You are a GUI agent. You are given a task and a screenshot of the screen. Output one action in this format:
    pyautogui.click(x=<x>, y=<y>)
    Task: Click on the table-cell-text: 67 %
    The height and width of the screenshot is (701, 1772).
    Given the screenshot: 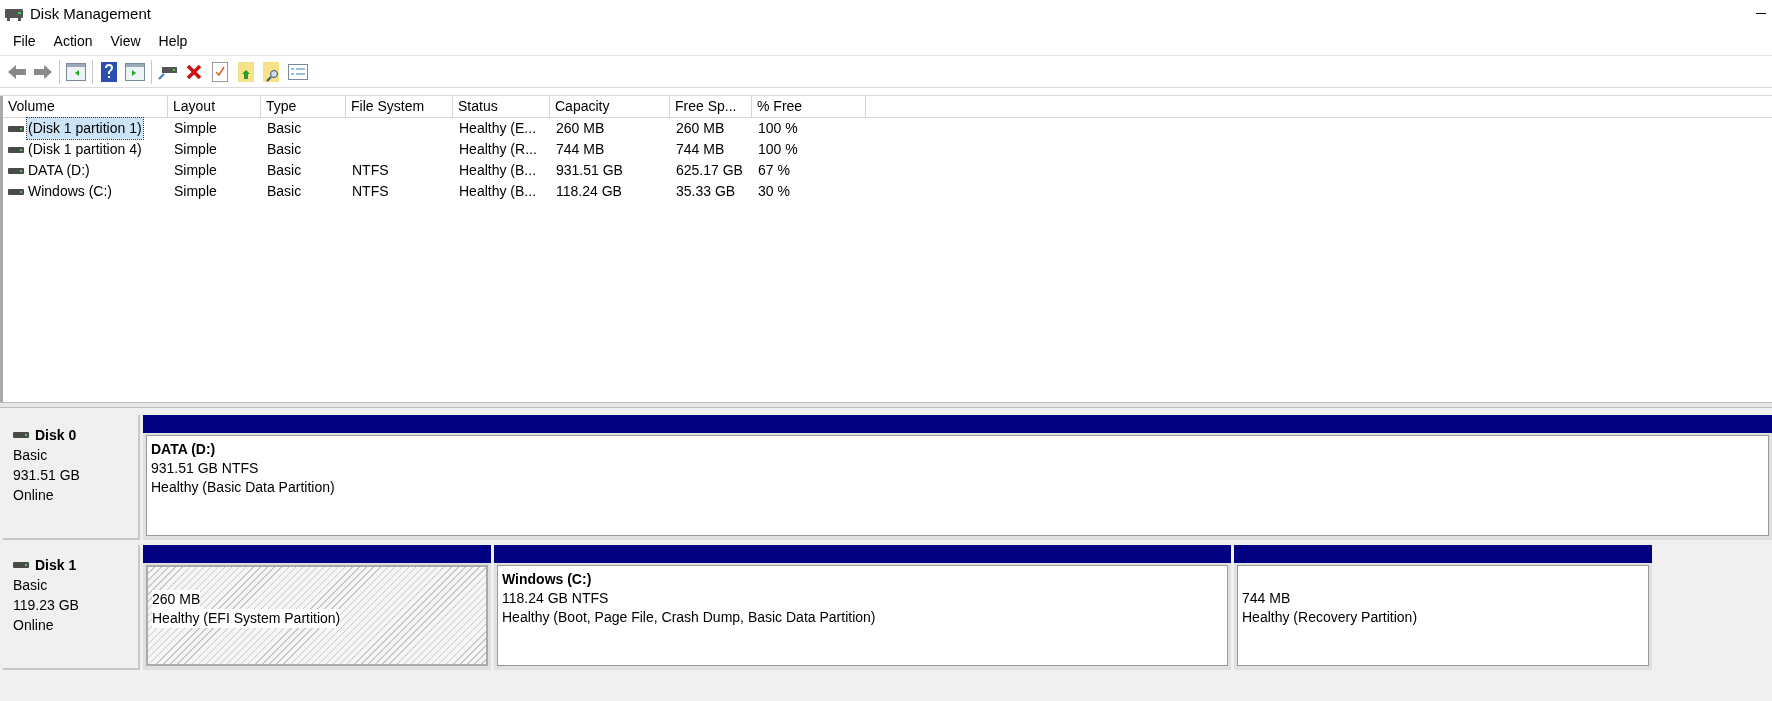 What is the action you would take?
    pyautogui.click(x=774, y=170)
    